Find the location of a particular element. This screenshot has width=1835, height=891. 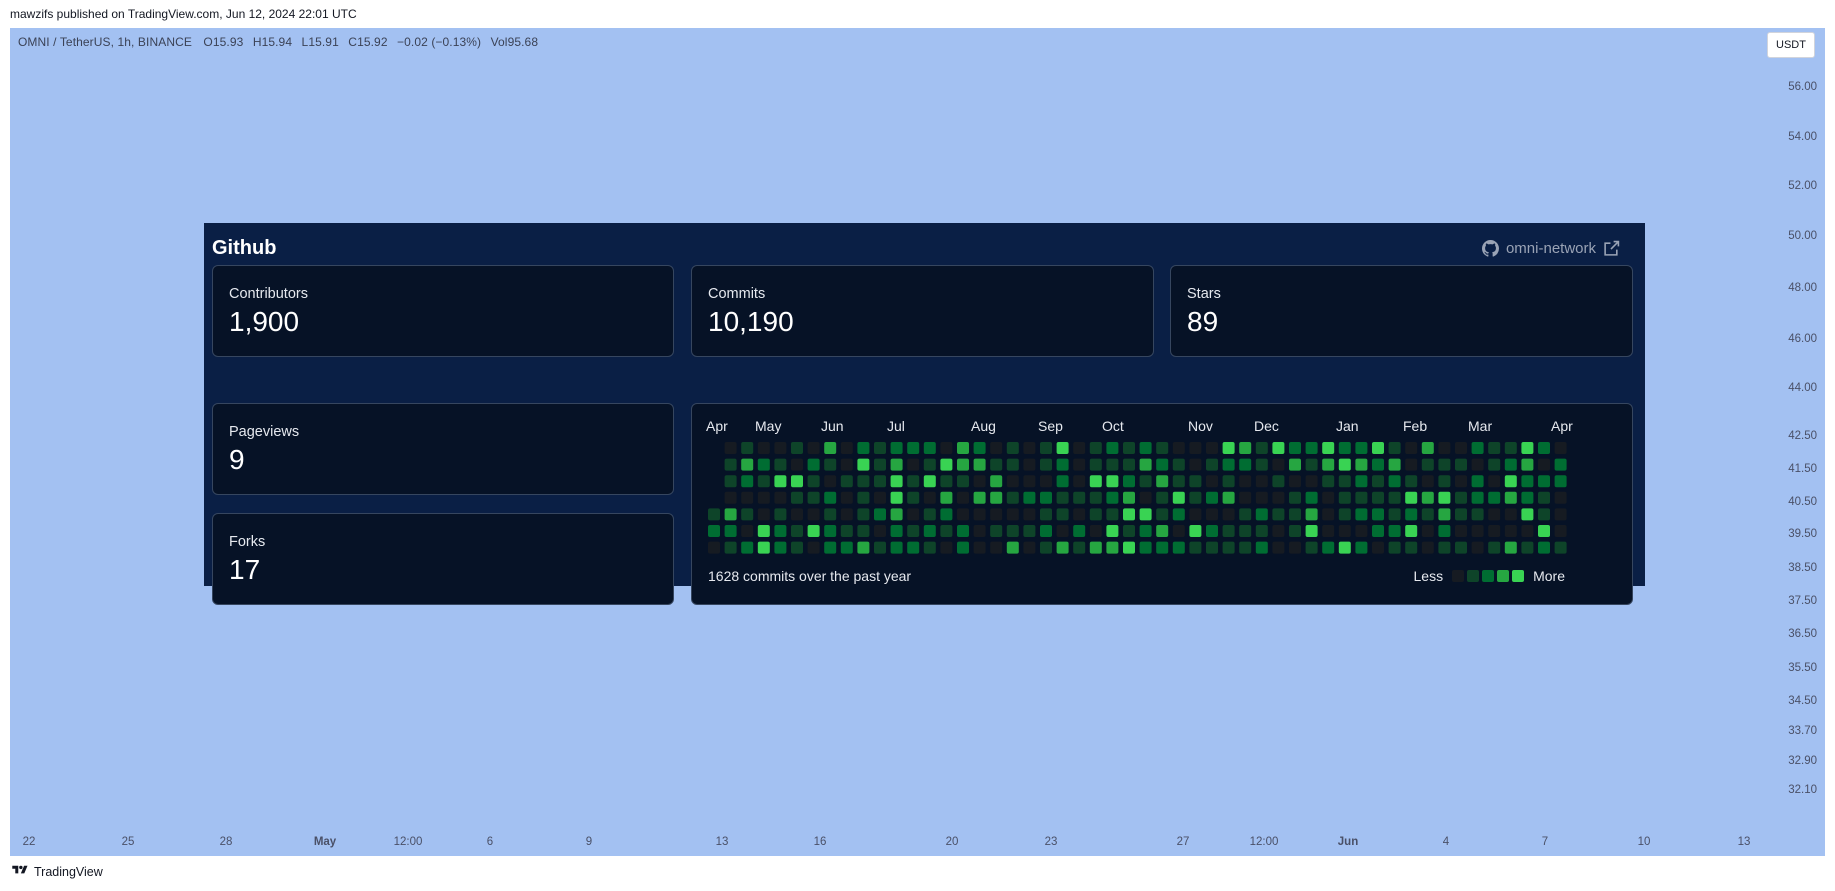

price-tick: 50.00 is located at coordinates (1802, 236).